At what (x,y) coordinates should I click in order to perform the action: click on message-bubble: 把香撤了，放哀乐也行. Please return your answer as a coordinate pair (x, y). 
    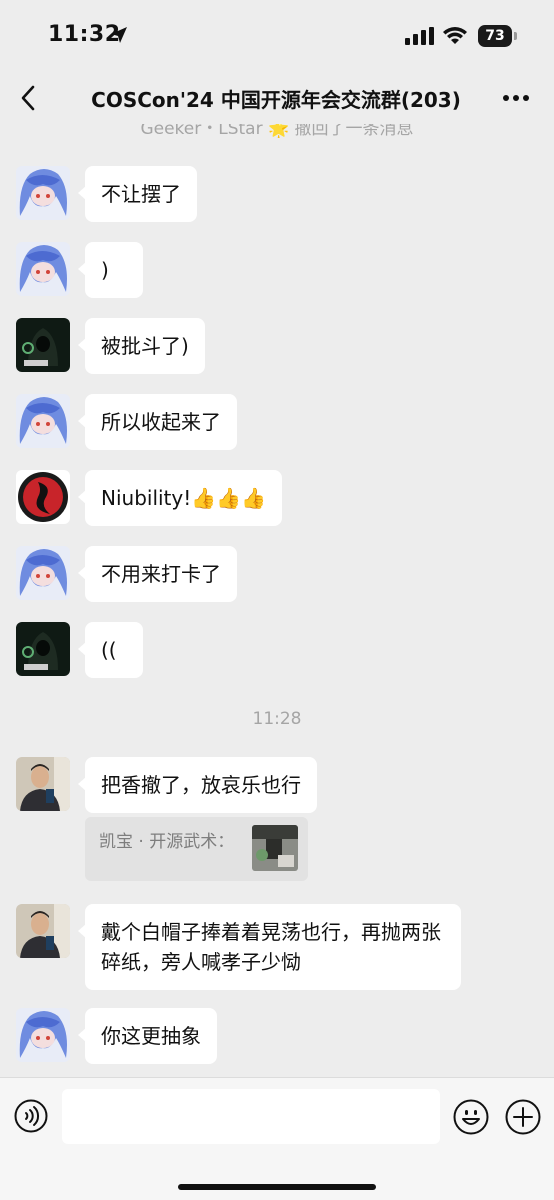
    Looking at the image, I should click on (197, 785).